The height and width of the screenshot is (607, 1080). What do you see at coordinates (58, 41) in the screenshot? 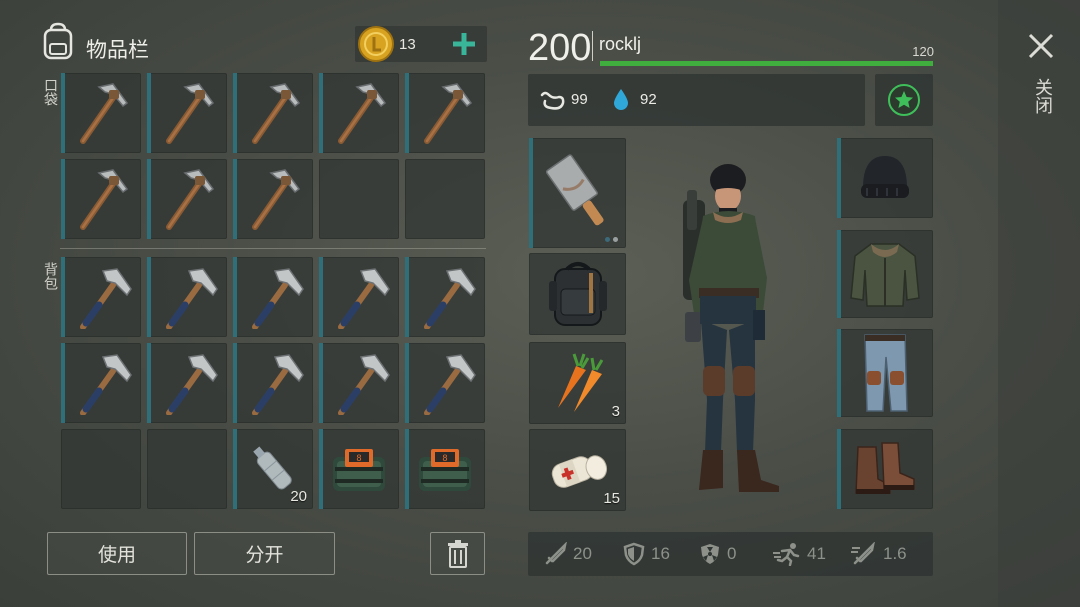
I see `backpack-icon` at bounding box center [58, 41].